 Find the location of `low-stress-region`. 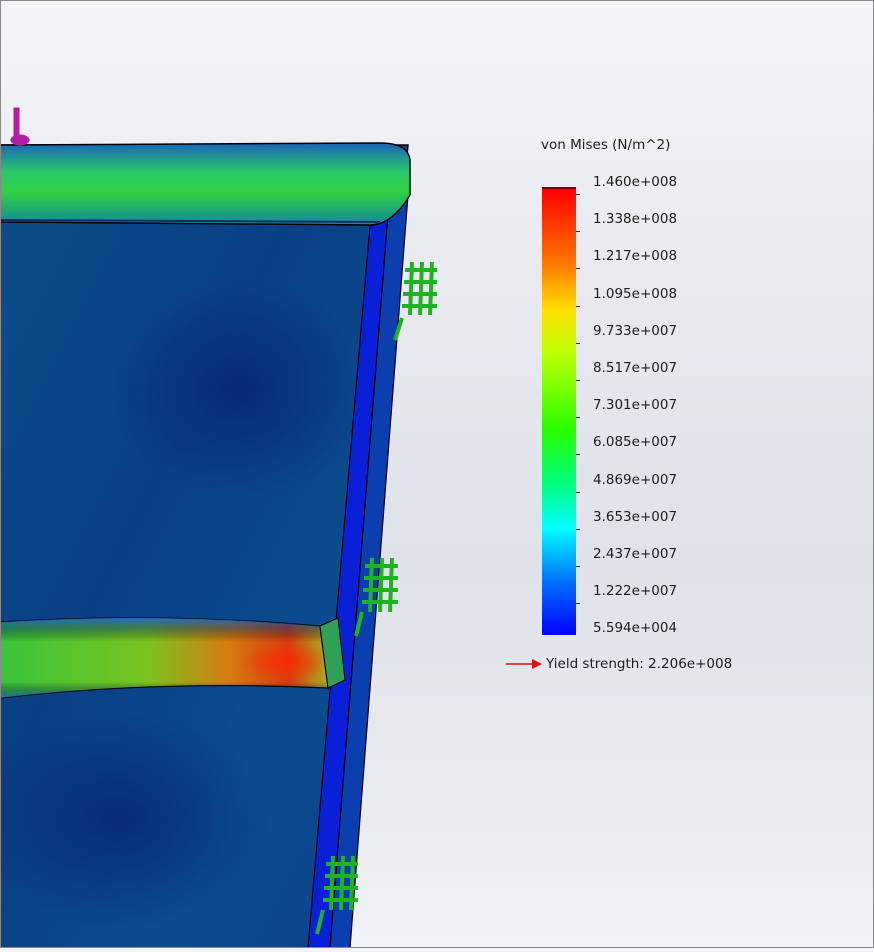

low-stress-region is located at coordinates (240, 390).